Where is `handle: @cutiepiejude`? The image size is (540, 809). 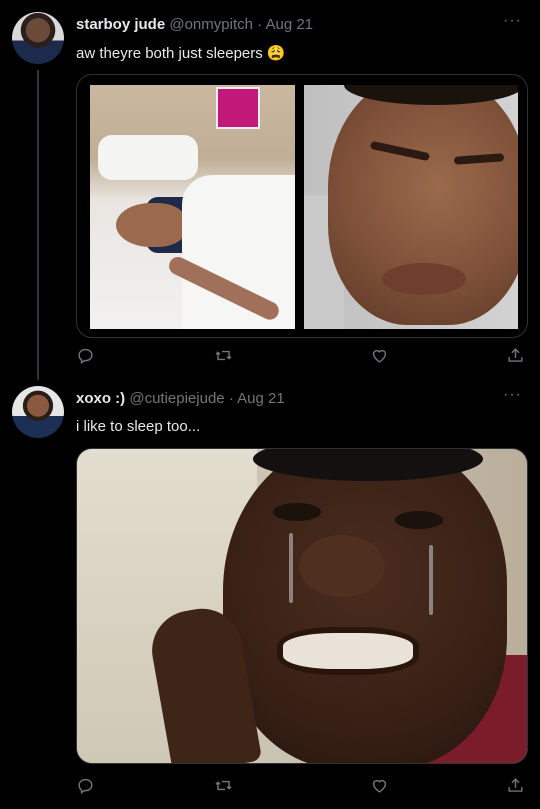
handle: @cutiepiejude is located at coordinates (176, 398).